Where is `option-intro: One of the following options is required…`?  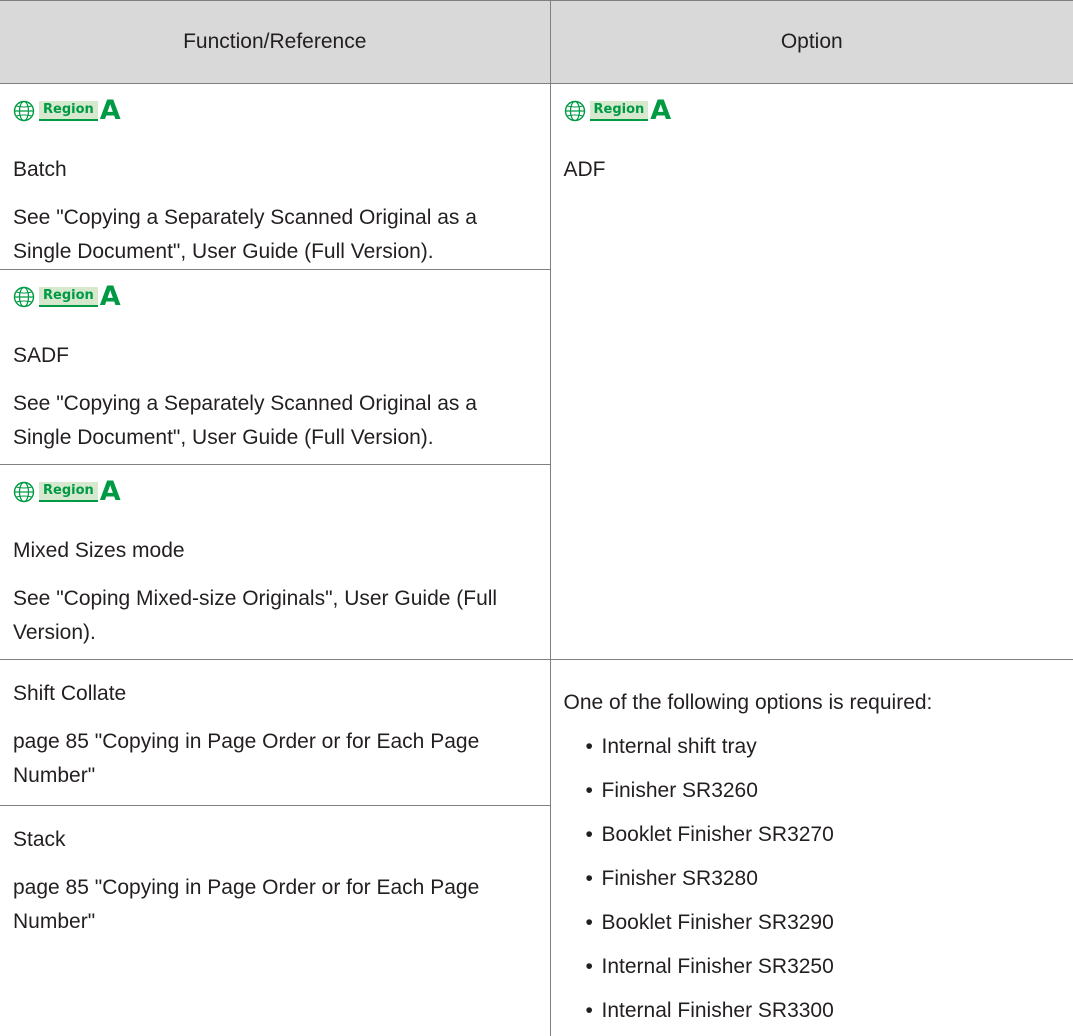
option-intro: One of the following options is required… is located at coordinates (748, 702).